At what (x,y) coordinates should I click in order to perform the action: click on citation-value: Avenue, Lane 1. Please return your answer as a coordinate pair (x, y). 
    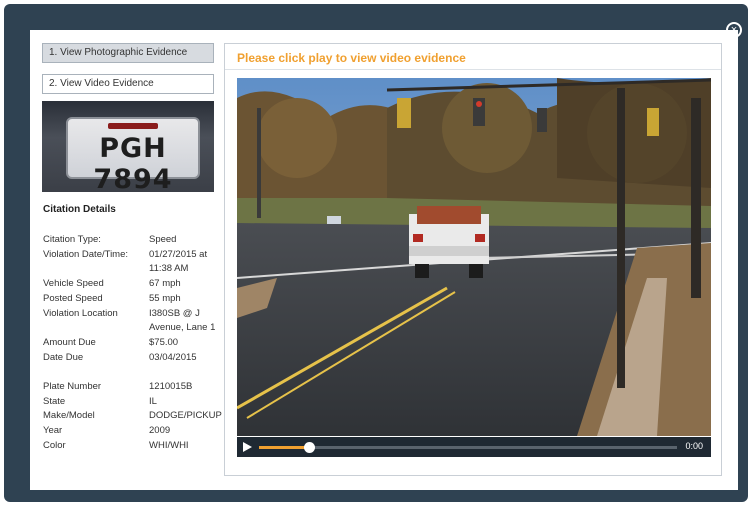
    Looking at the image, I should click on (182, 328).